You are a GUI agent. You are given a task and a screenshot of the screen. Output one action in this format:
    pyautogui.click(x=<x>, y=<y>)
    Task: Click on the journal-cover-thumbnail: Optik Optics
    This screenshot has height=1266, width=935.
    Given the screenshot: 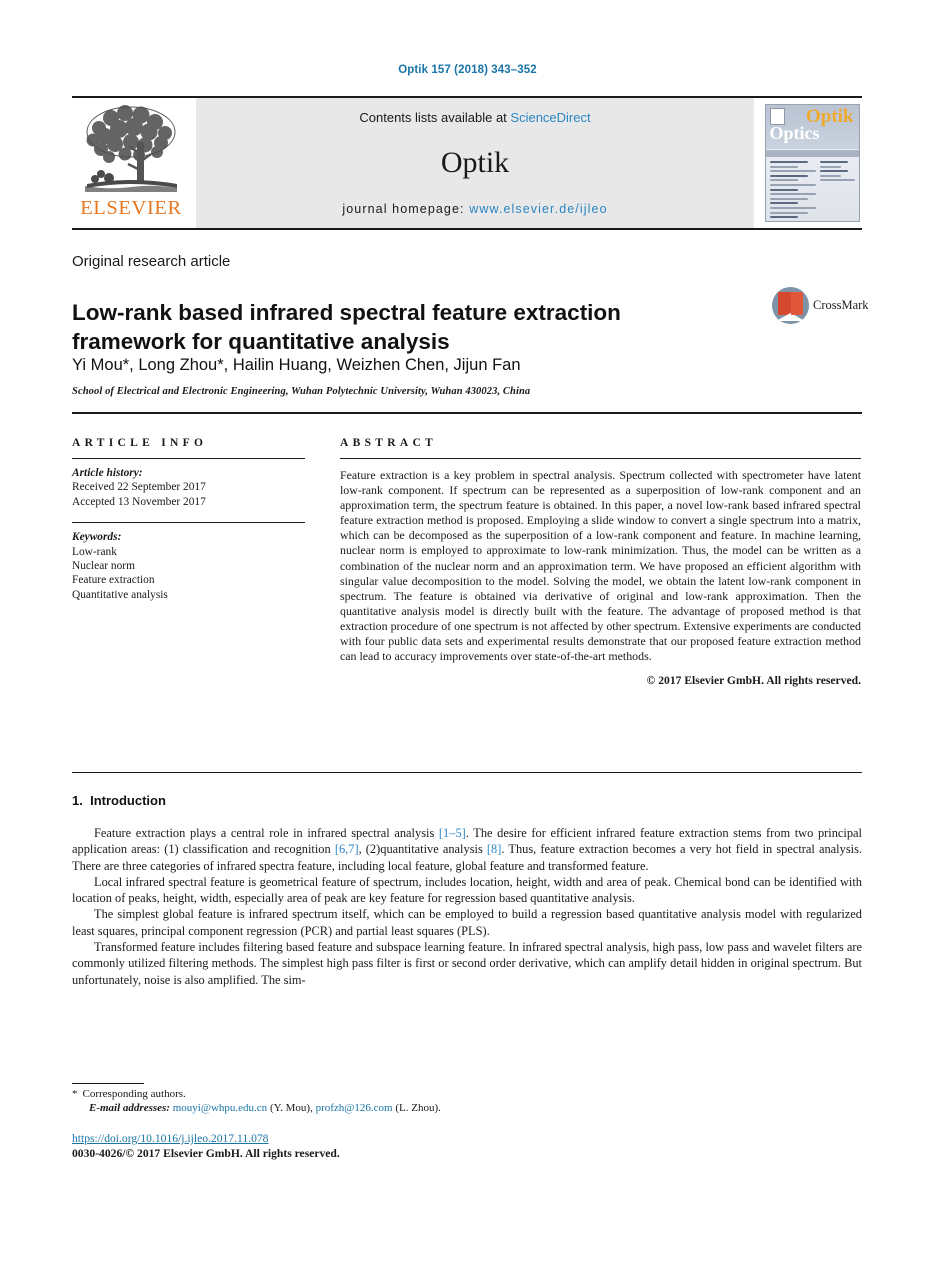 What is the action you would take?
    pyautogui.click(x=812, y=163)
    